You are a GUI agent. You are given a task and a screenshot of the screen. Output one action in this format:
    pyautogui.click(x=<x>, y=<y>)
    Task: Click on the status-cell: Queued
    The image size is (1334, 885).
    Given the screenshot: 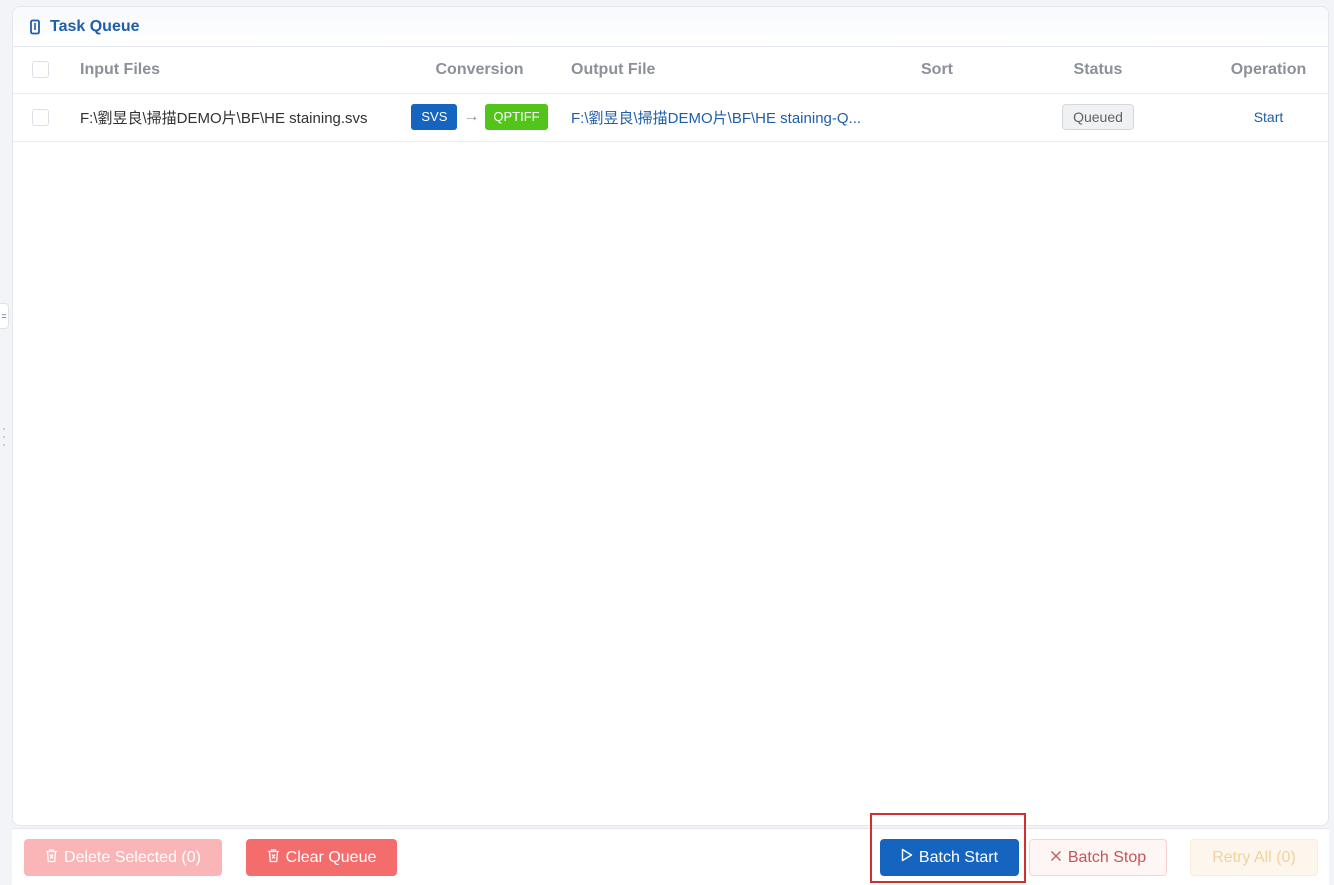 What is the action you would take?
    pyautogui.click(x=1098, y=117)
    